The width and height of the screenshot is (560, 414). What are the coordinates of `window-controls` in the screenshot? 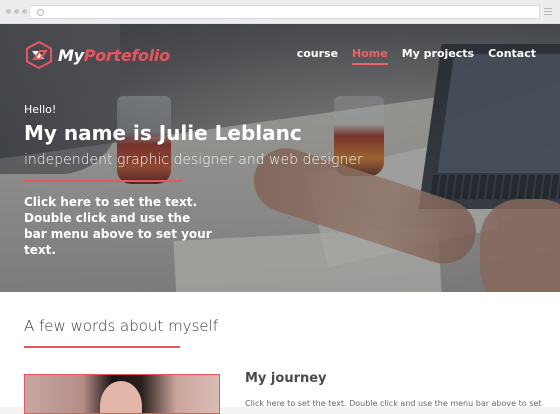 It's located at (16, 11).